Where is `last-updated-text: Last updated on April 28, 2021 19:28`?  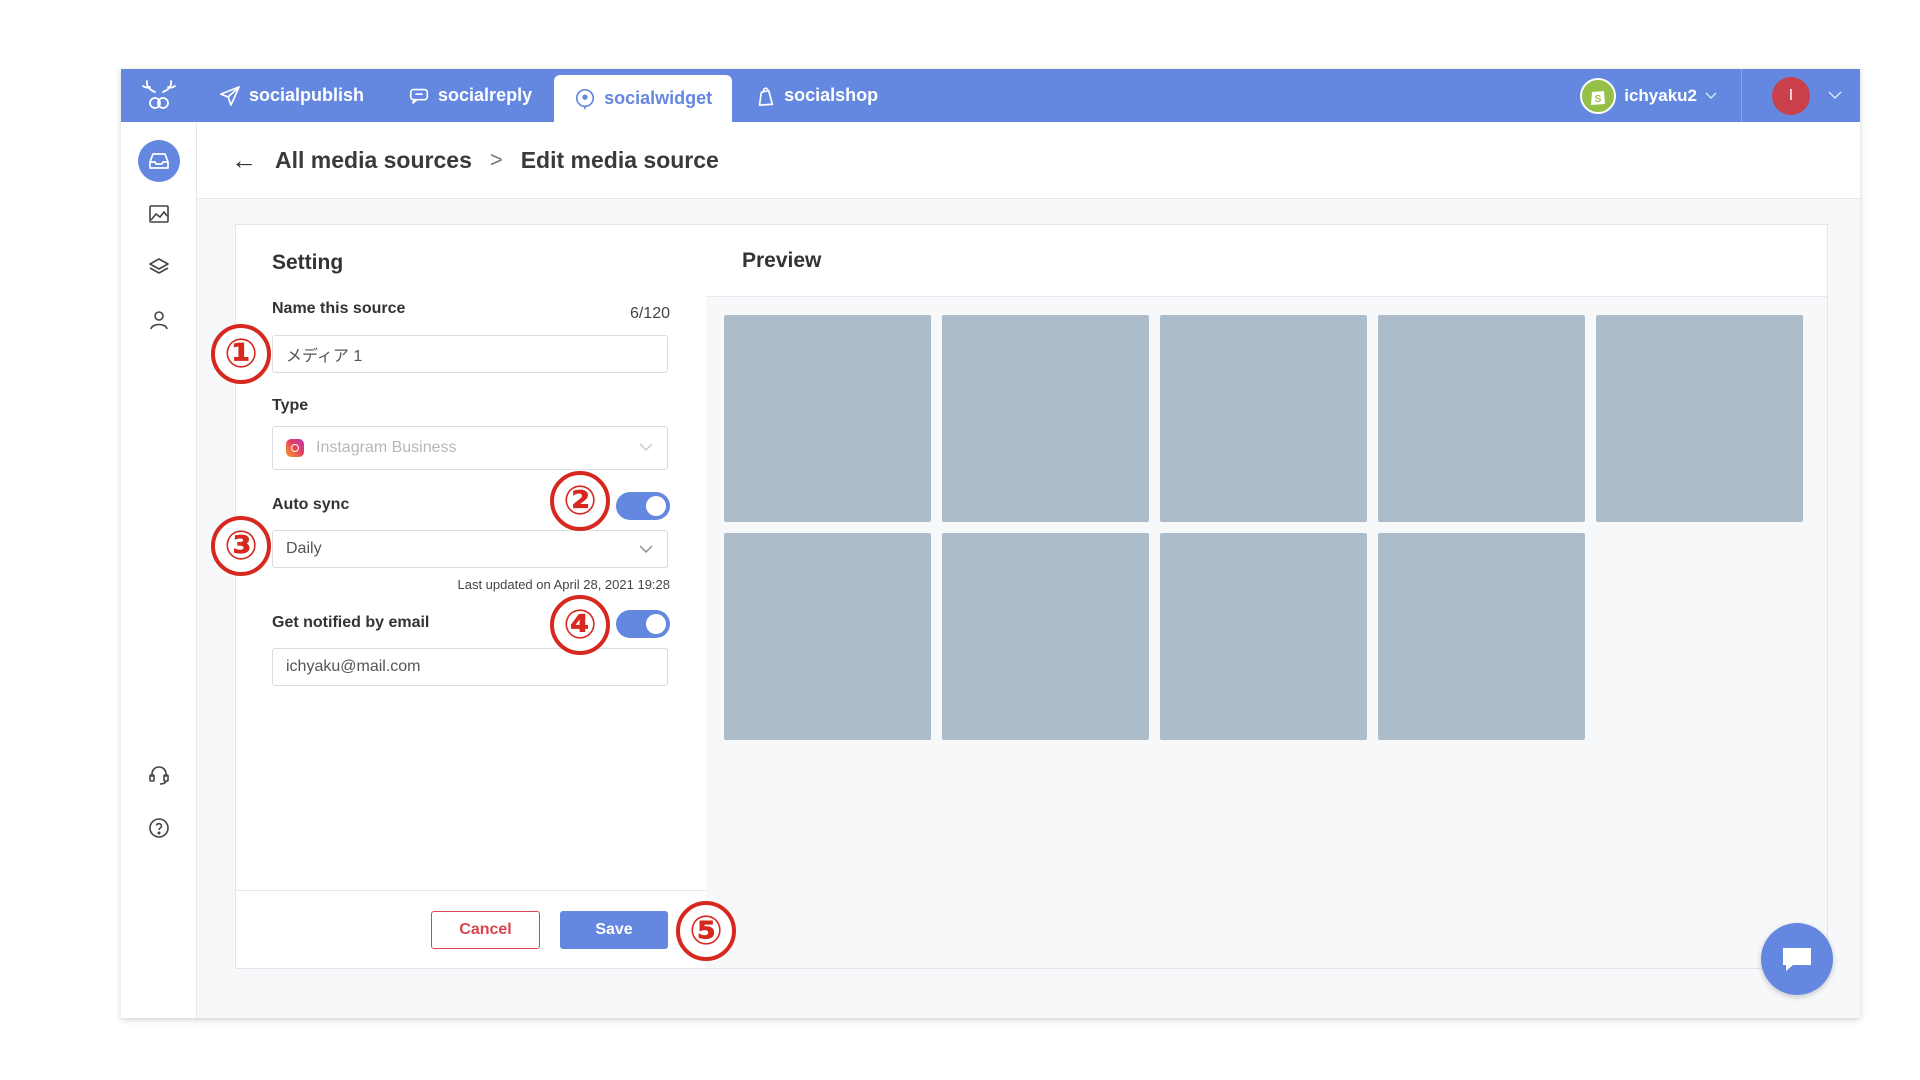 last-updated-text: Last updated on April 28, 2021 19:28 is located at coordinates (563, 584).